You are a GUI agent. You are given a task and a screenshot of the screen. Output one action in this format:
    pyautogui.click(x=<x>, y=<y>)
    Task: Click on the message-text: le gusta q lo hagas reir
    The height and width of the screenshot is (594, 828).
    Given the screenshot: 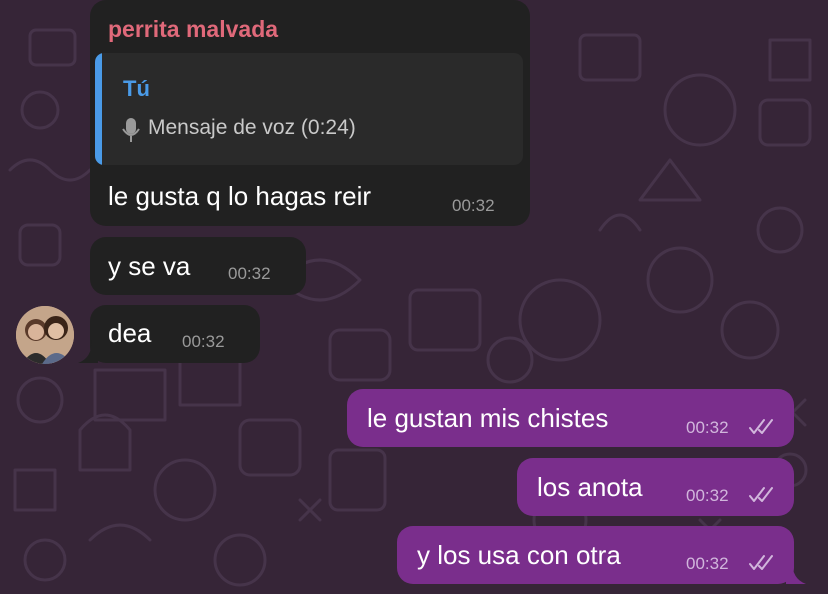 What is the action you would take?
    pyautogui.click(x=240, y=196)
    